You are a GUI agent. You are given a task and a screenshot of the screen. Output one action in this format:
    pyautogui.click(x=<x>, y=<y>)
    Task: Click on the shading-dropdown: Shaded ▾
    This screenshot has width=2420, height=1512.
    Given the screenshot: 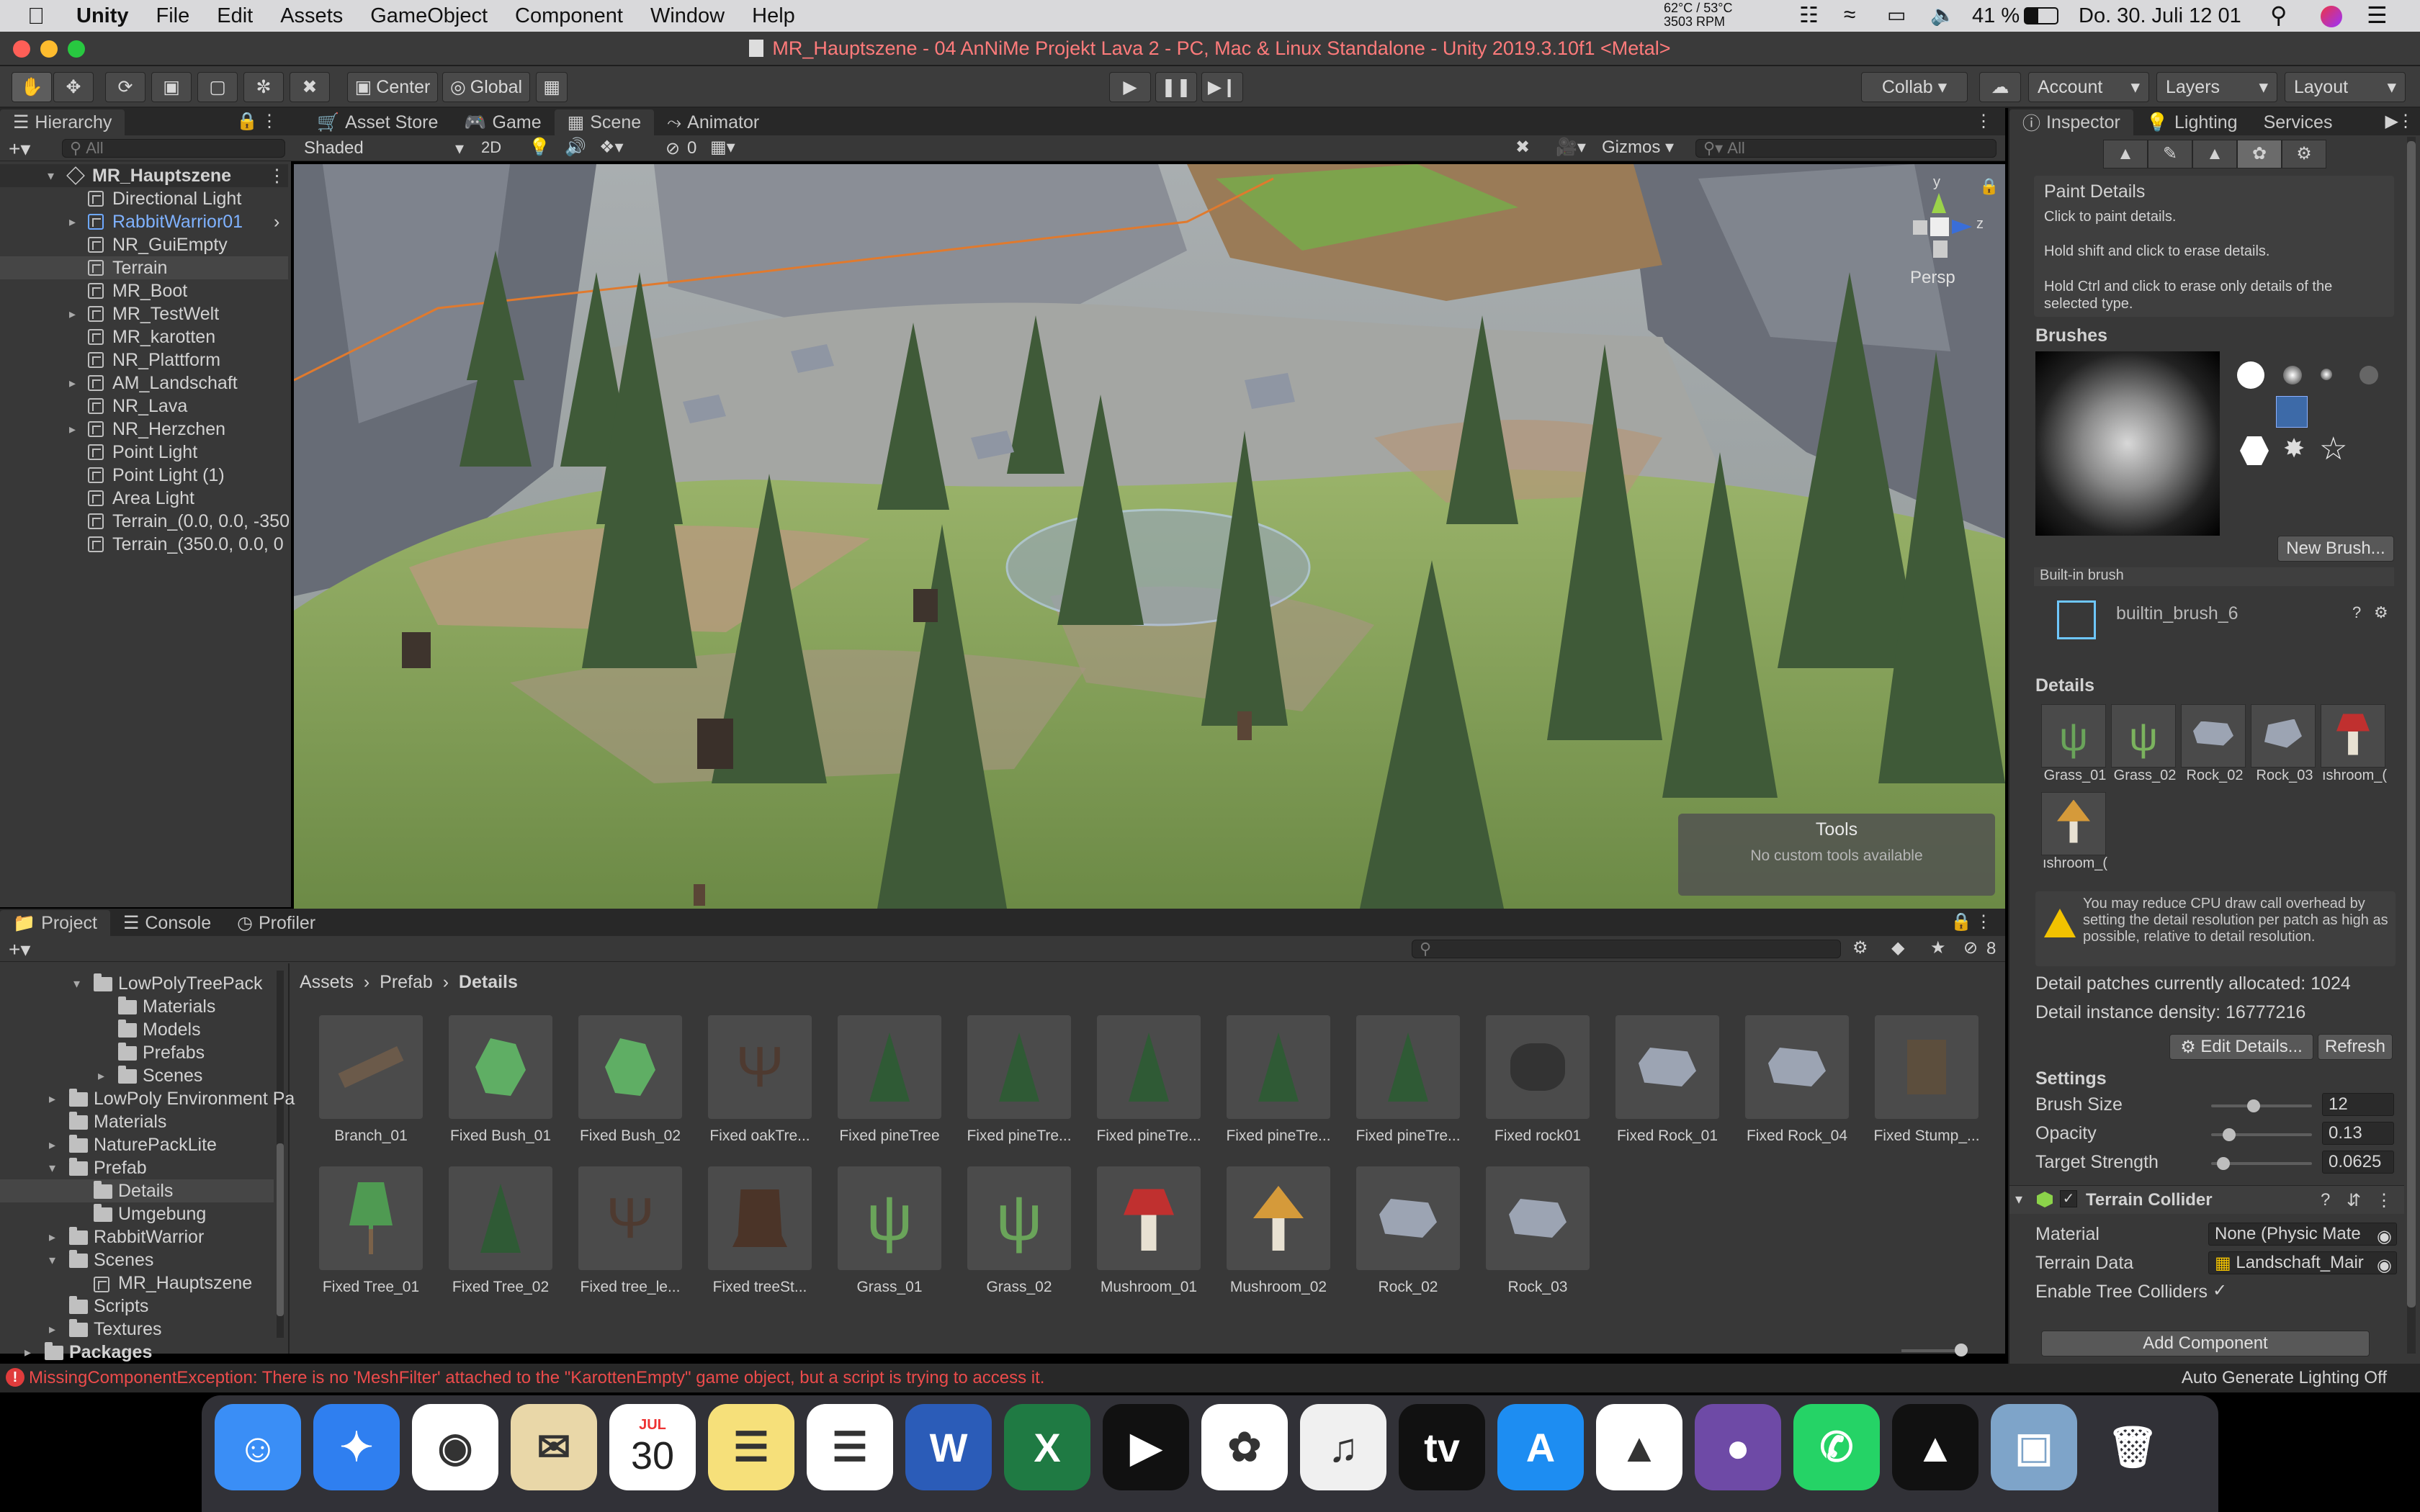 What is the action you would take?
    pyautogui.click(x=384, y=148)
    